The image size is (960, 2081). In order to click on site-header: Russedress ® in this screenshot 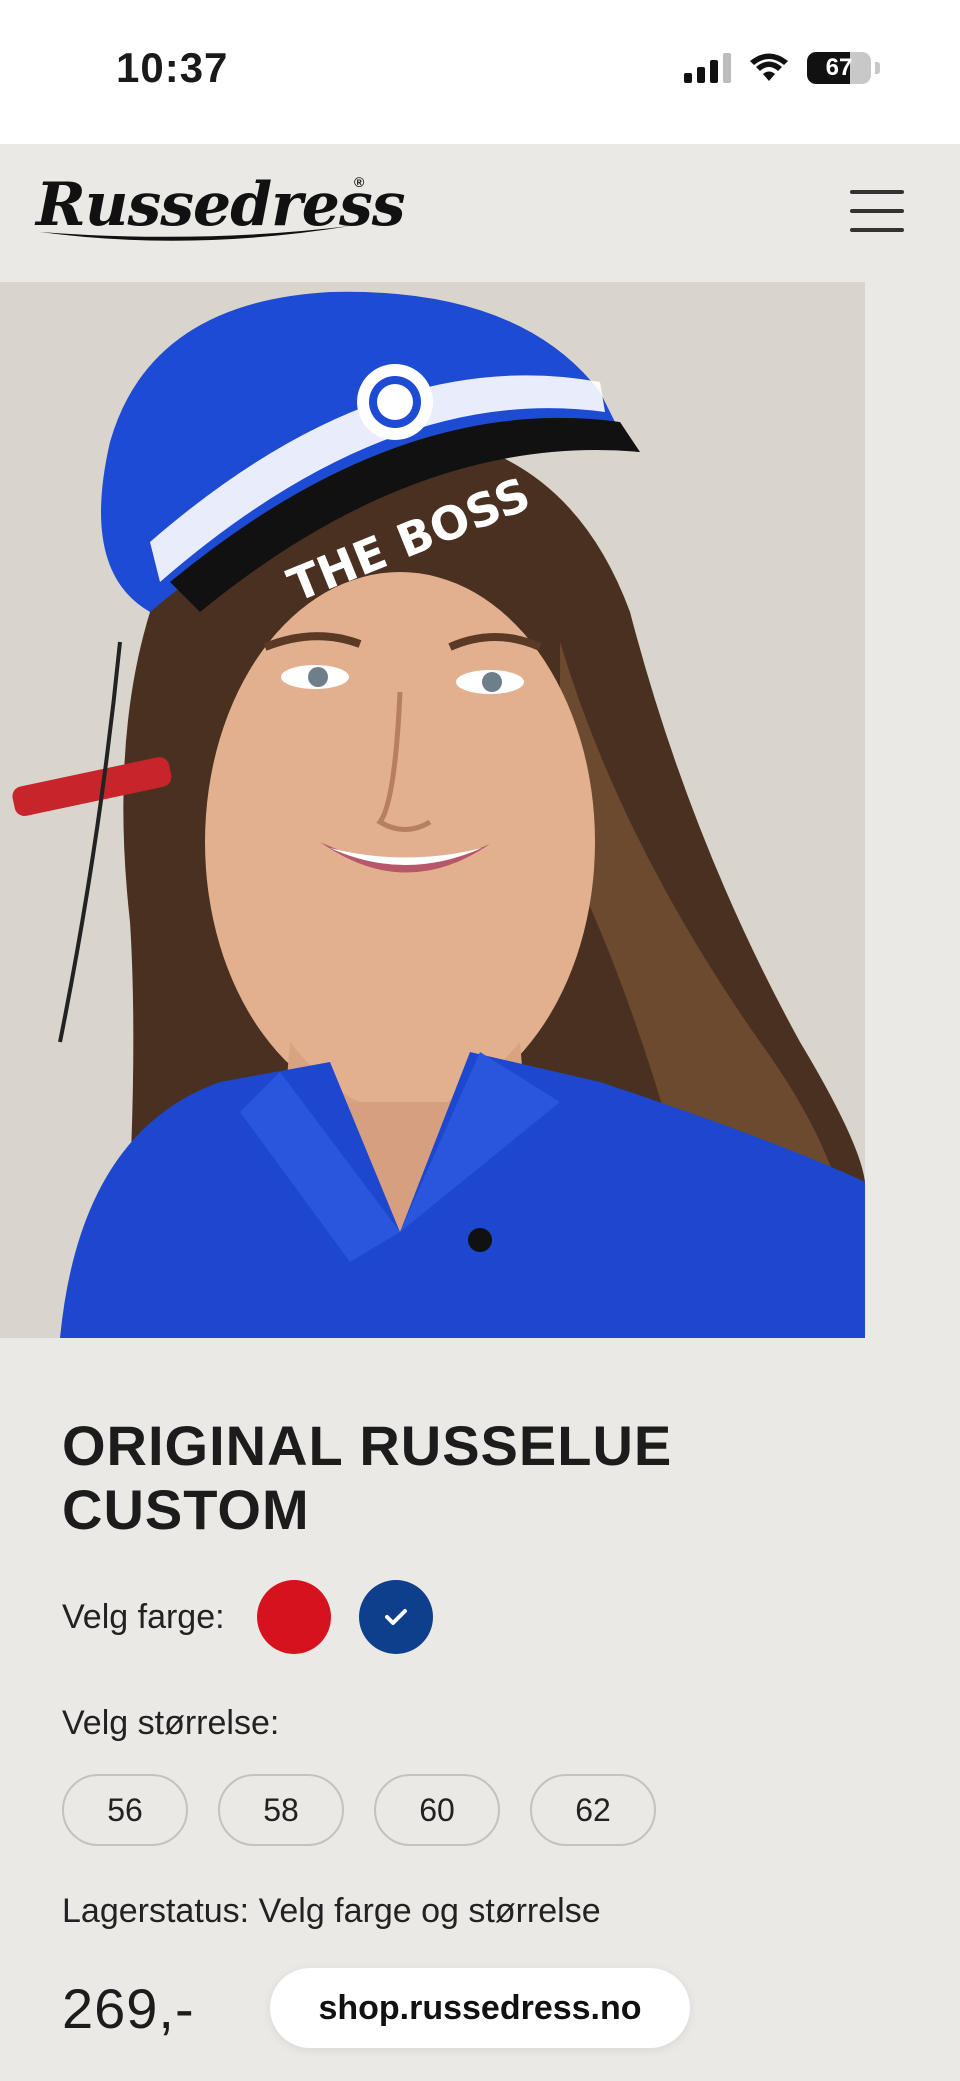, I will do `click(480, 213)`.